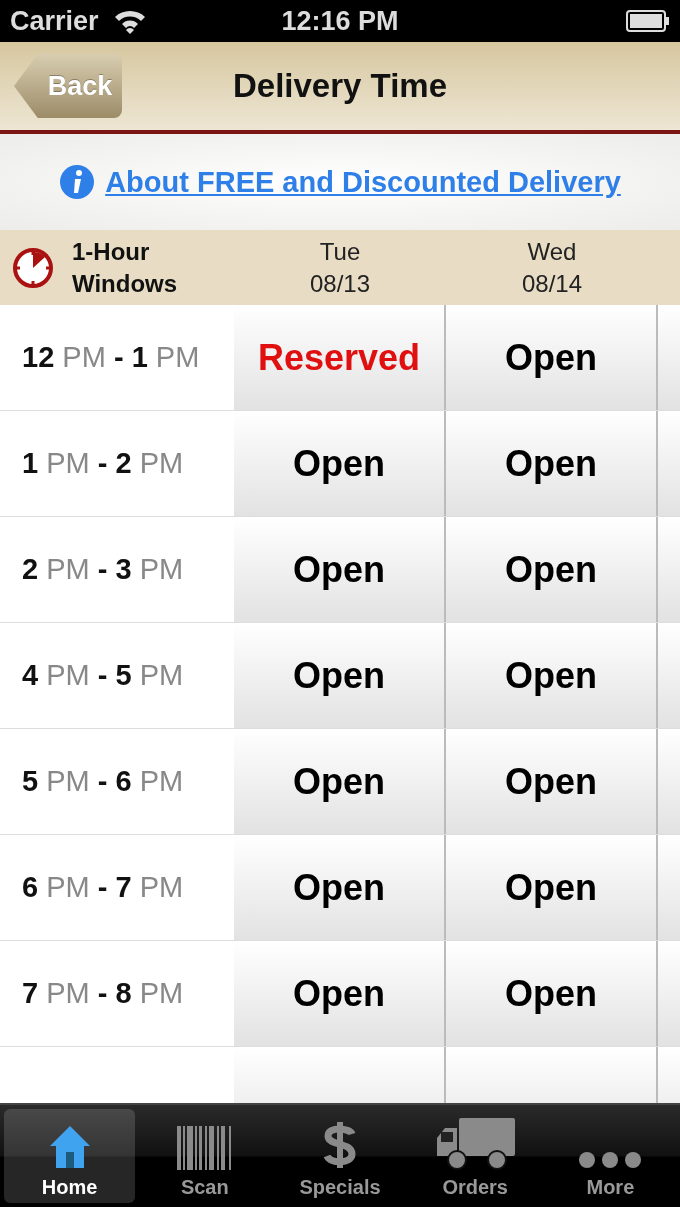  I want to click on tab: Specials, so click(340, 1156).